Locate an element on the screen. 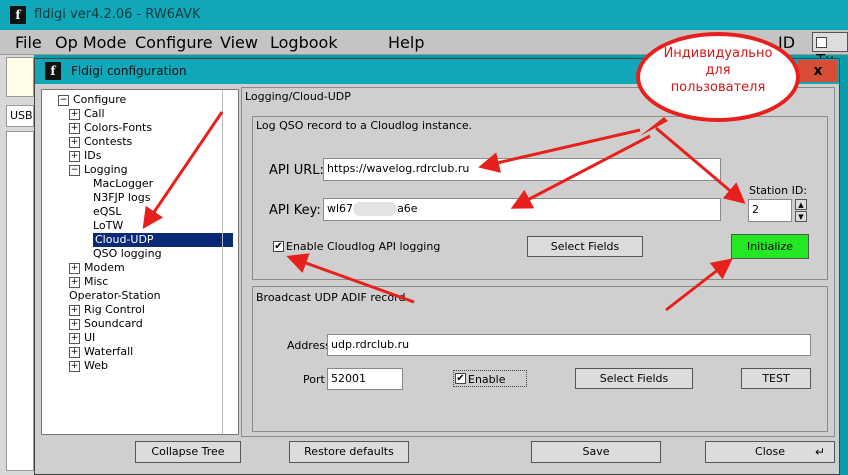 Image resolution: width=848 pixels, height=475 pixels. arrow-to-cloud-udp is located at coordinates (183, 170).